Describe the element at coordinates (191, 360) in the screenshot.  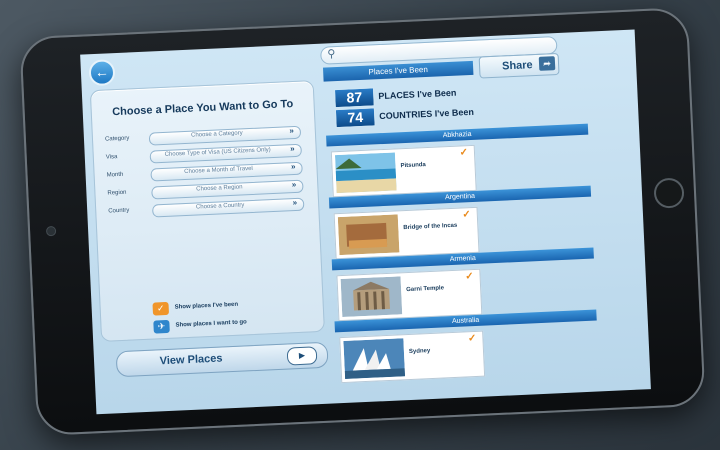
I see `view-places-label: View Places` at that location.